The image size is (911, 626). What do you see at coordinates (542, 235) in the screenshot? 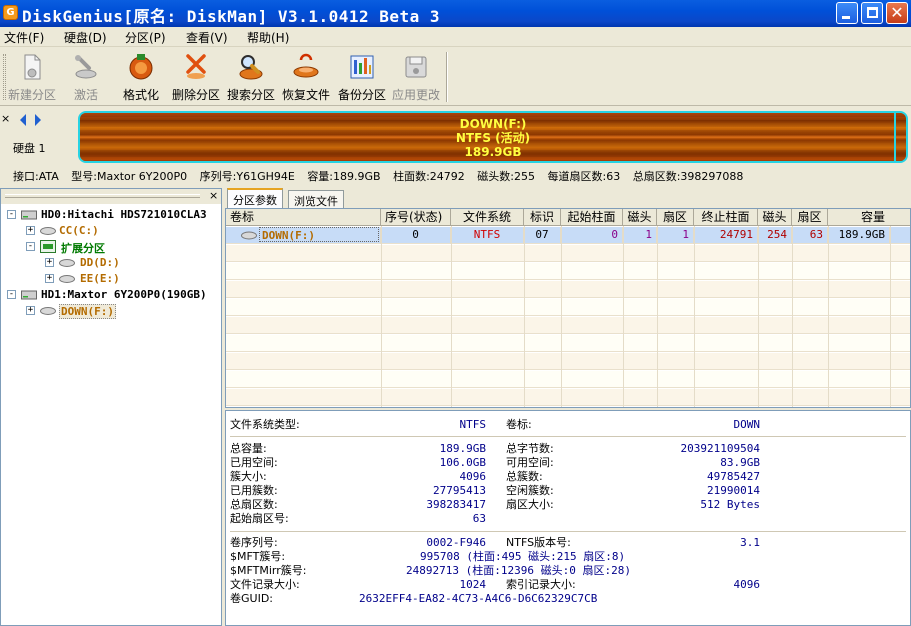
I see `cell-id: 07` at bounding box center [542, 235].